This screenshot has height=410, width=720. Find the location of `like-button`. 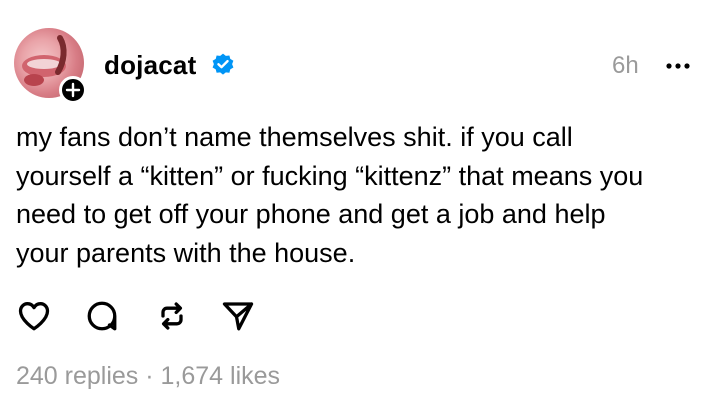

like-button is located at coordinates (36, 318).